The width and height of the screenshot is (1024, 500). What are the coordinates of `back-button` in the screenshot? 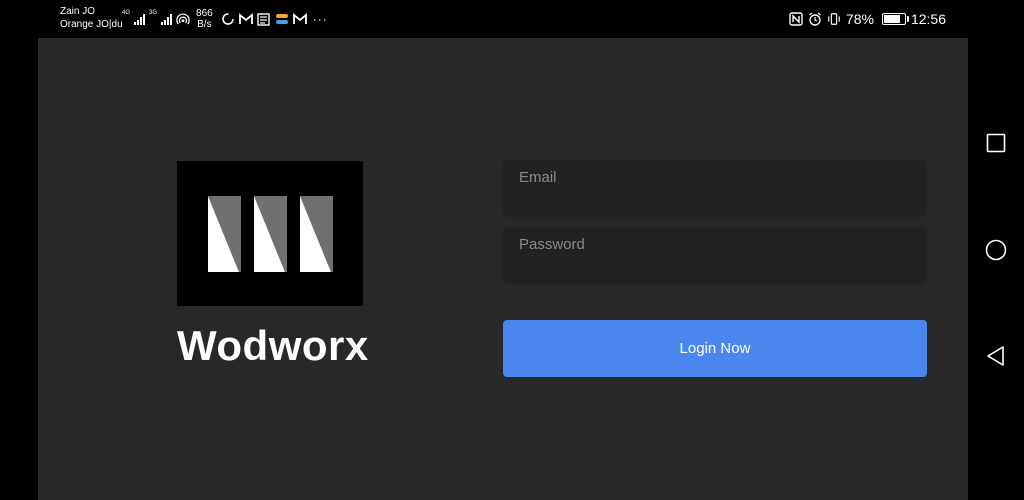 It's located at (996, 356).